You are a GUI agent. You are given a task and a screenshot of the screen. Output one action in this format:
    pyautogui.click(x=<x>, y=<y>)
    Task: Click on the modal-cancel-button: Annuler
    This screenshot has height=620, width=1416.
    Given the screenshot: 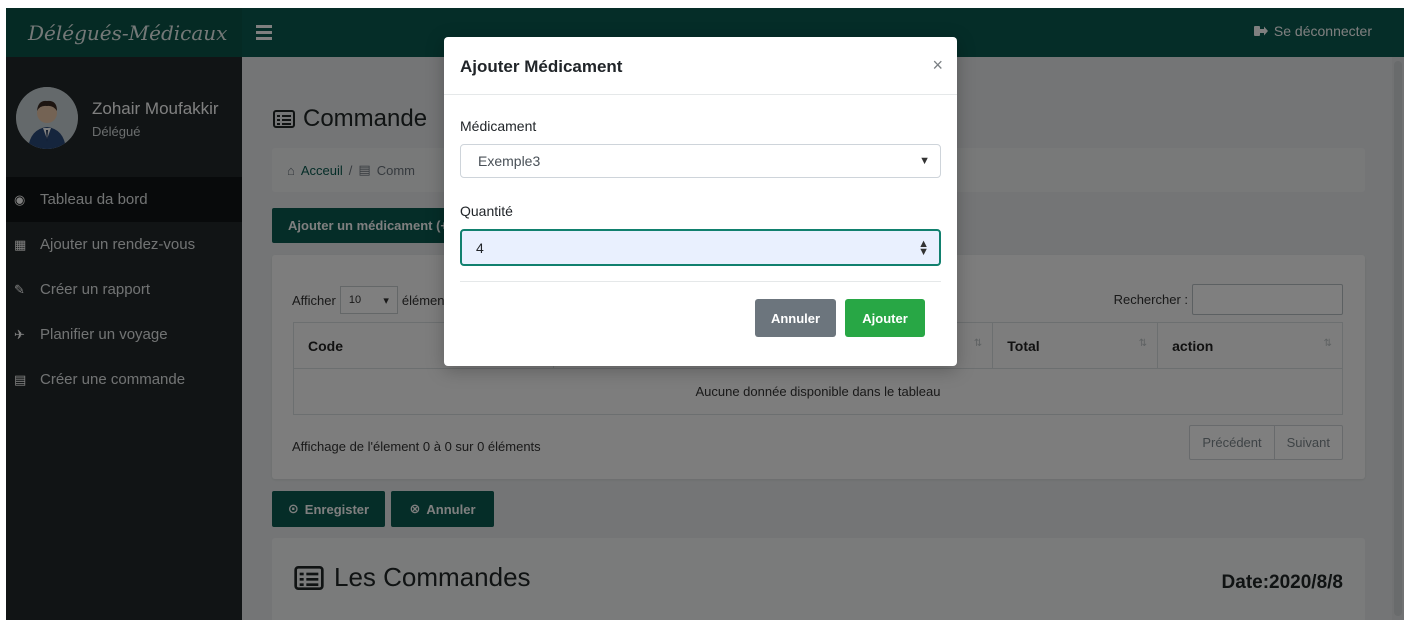 What is the action you would take?
    pyautogui.click(x=795, y=318)
    